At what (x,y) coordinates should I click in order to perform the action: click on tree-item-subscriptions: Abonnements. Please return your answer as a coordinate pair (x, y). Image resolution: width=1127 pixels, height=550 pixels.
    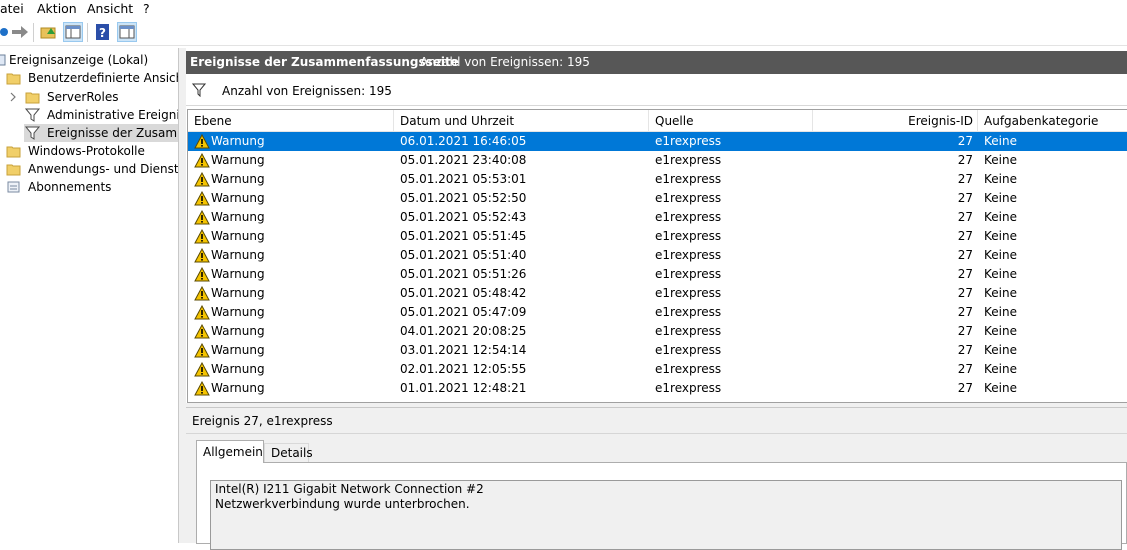
    Looking at the image, I should click on (89, 187).